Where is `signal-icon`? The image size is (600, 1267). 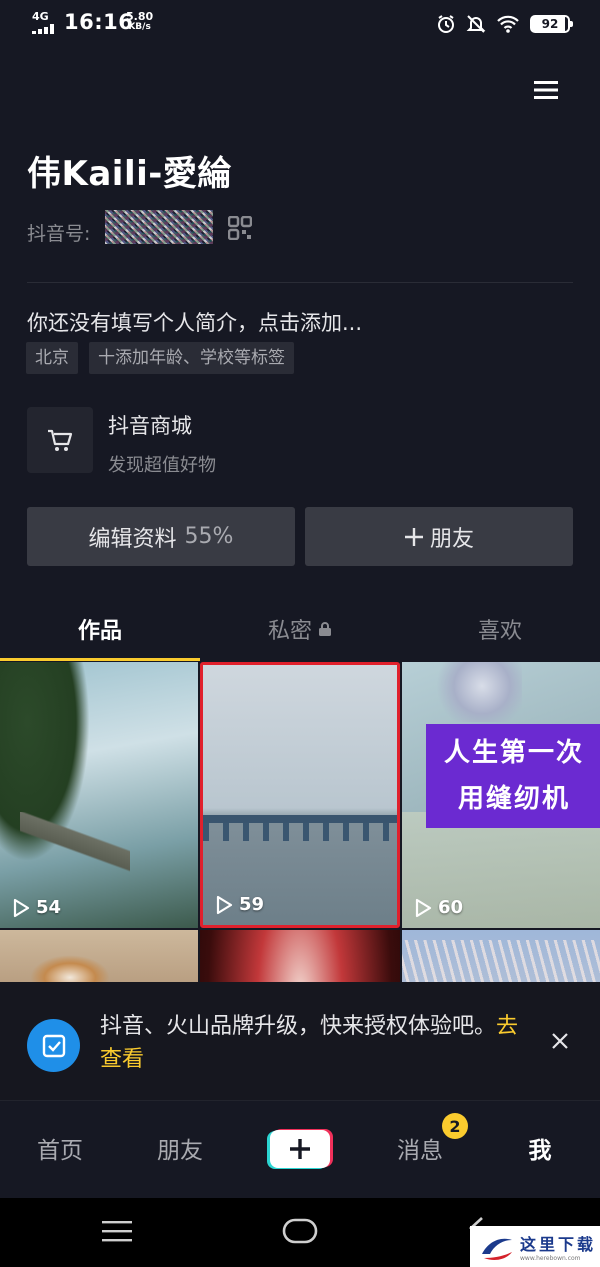 signal-icon is located at coordinates (45, 29).